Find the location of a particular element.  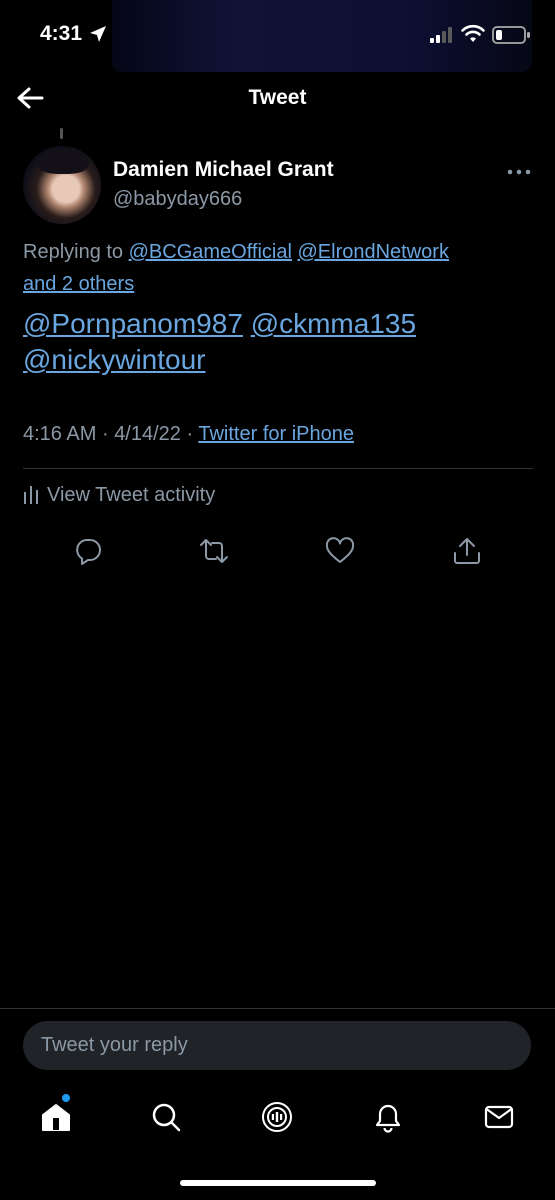

reply-icon is located at coordinates (88, 551).